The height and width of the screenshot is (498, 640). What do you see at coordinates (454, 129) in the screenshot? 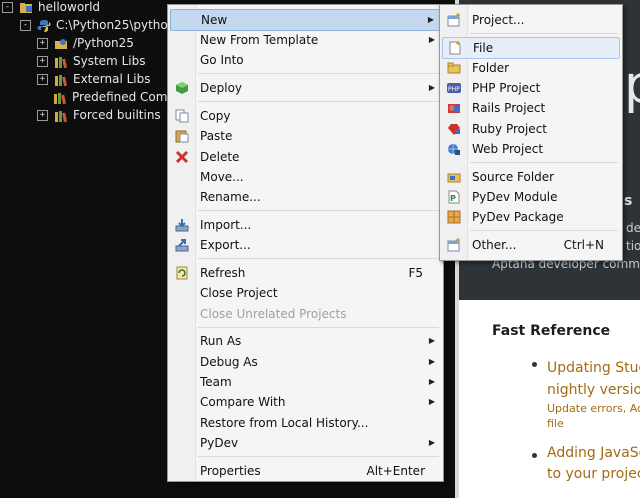
I see `ruby-project-icon` at bounding box center [454, 129].